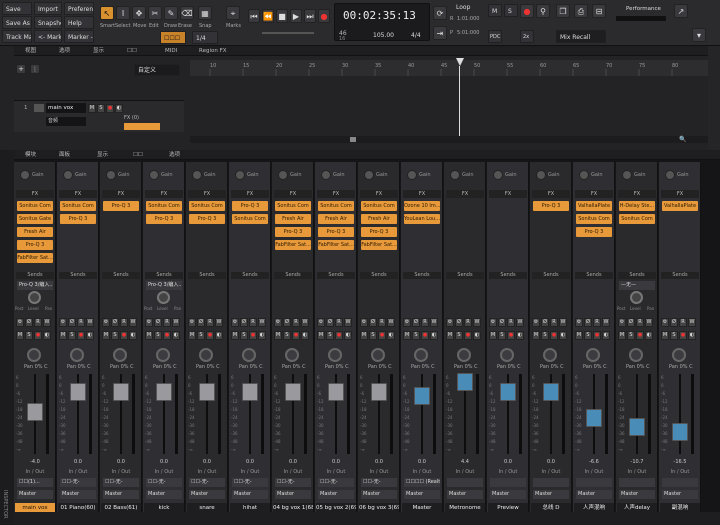 The image size is (720, 525). What do you see at coordinates (30, 155) in the screenshot?
I see `mixer-menu-modules: 模块` at bounding box center [30, 155].